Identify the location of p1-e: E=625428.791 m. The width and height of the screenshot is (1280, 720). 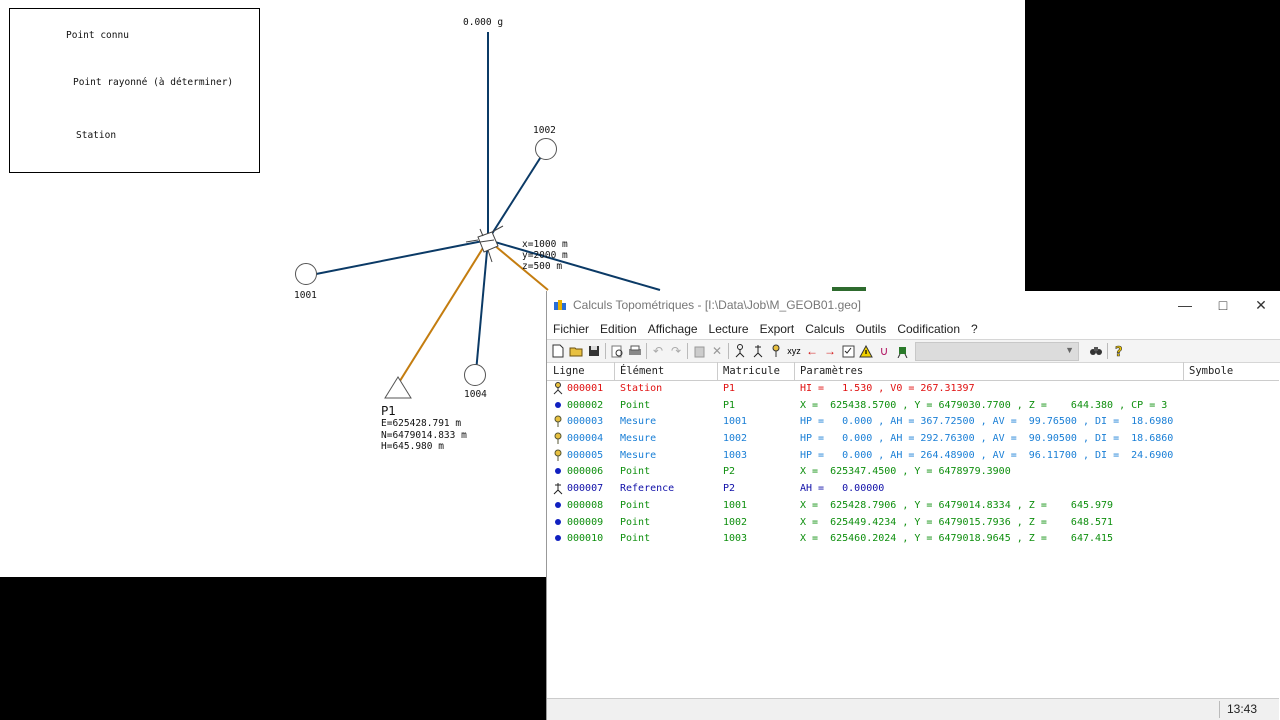
(421, 423).